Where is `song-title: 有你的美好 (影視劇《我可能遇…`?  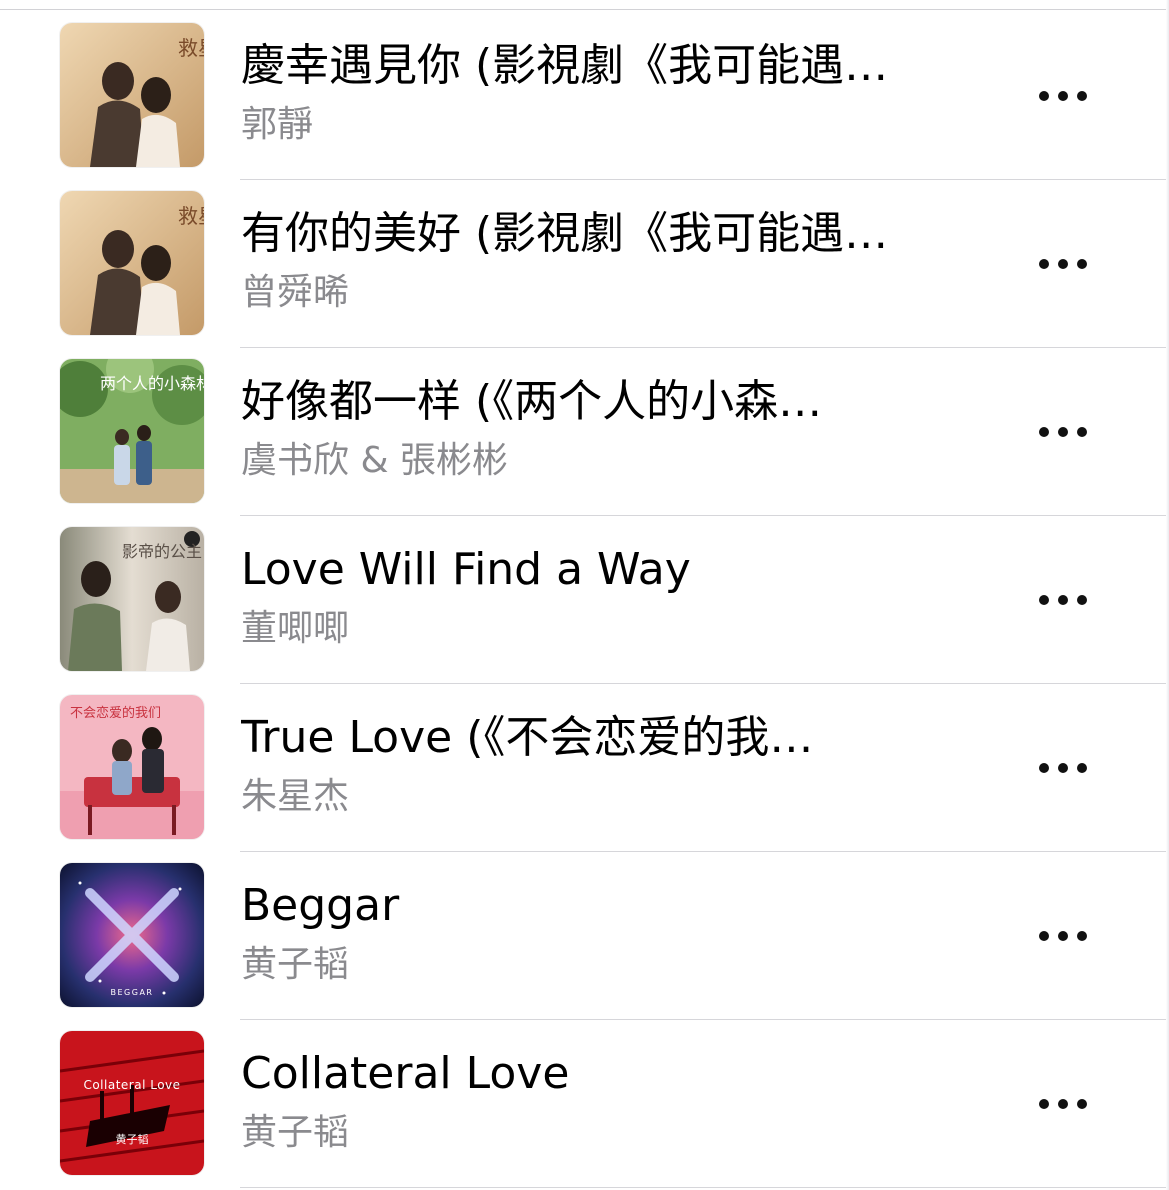
song-title: 有你的美好 (影視劇《我可能遇… is located at coordinates (565, 233).